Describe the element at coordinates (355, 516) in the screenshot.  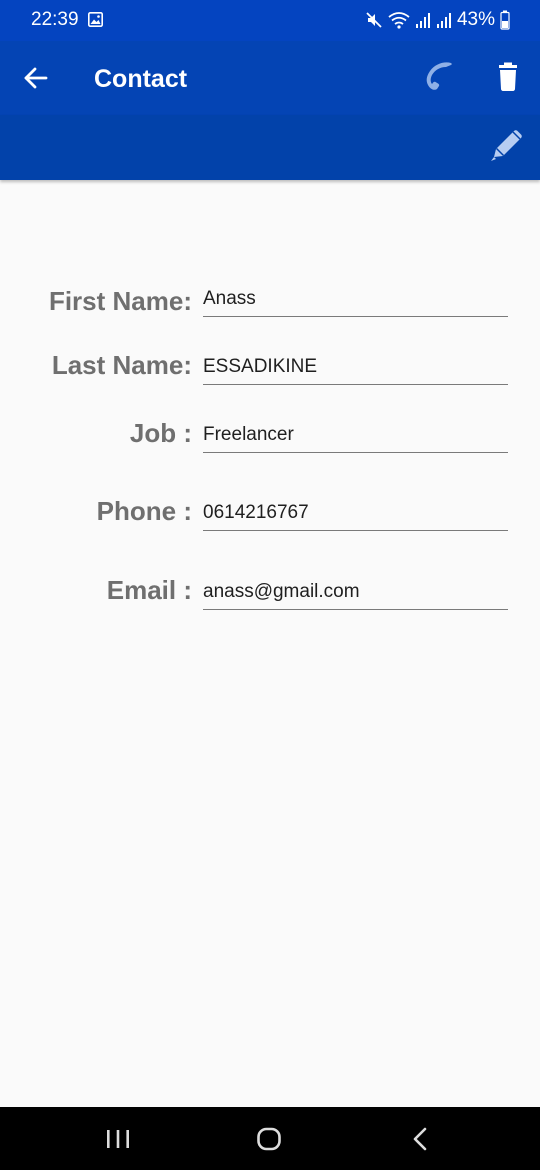
I see `phone-field` at that location.